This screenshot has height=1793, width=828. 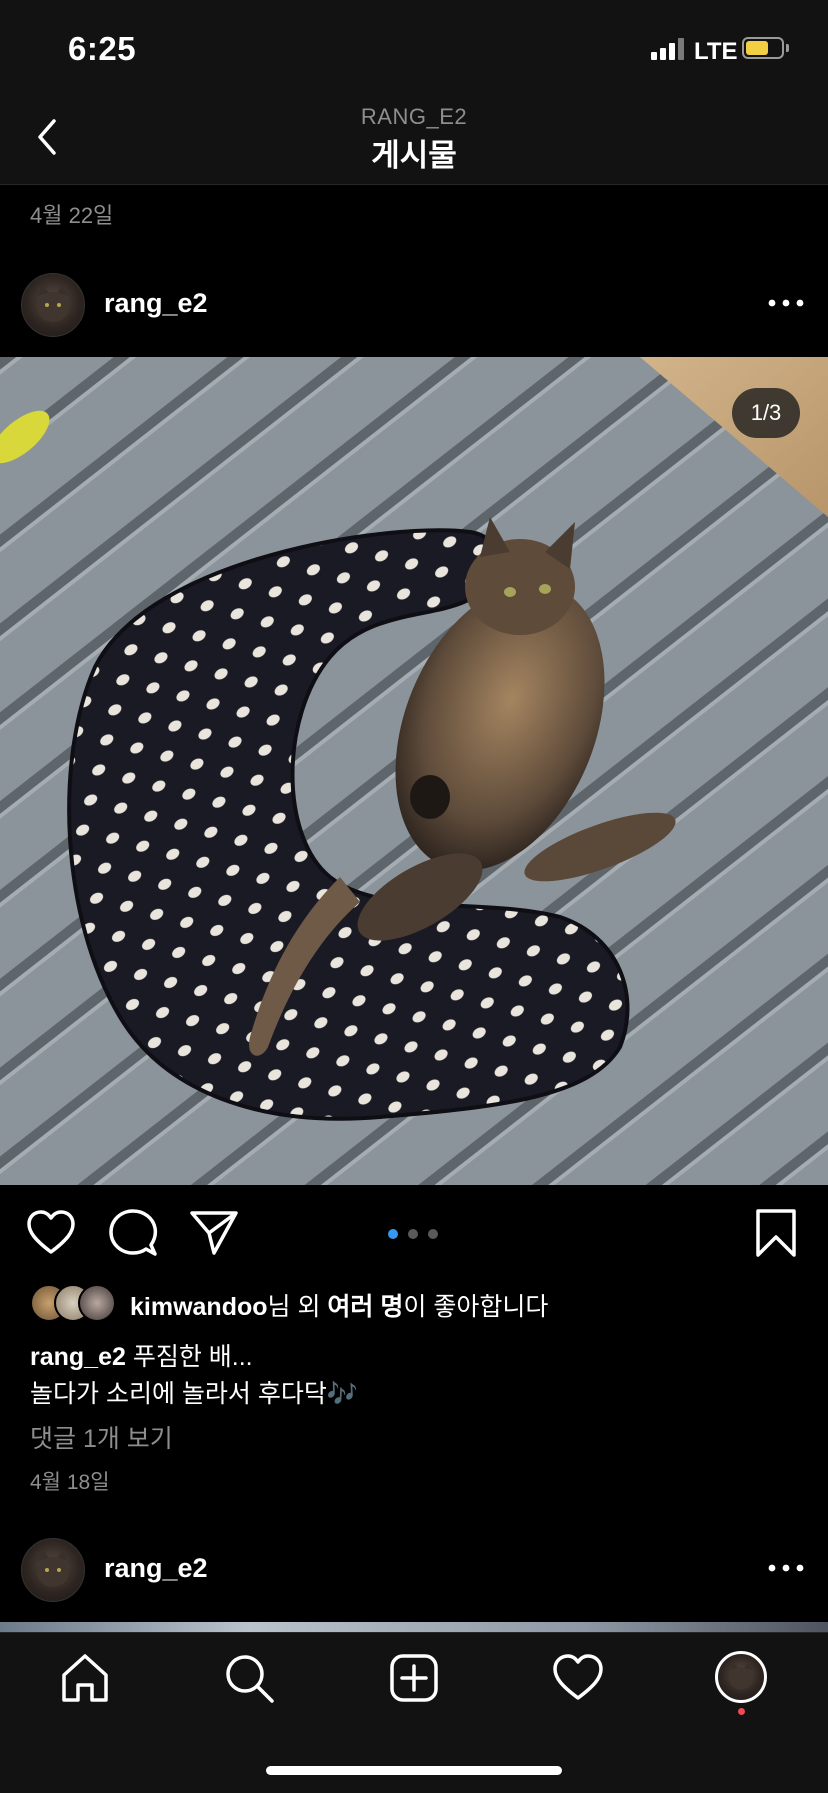 What do you see at coordinates (74, 1303) in the screenshot?
I see `liker-avatars` at bounding box center [74, 1303].